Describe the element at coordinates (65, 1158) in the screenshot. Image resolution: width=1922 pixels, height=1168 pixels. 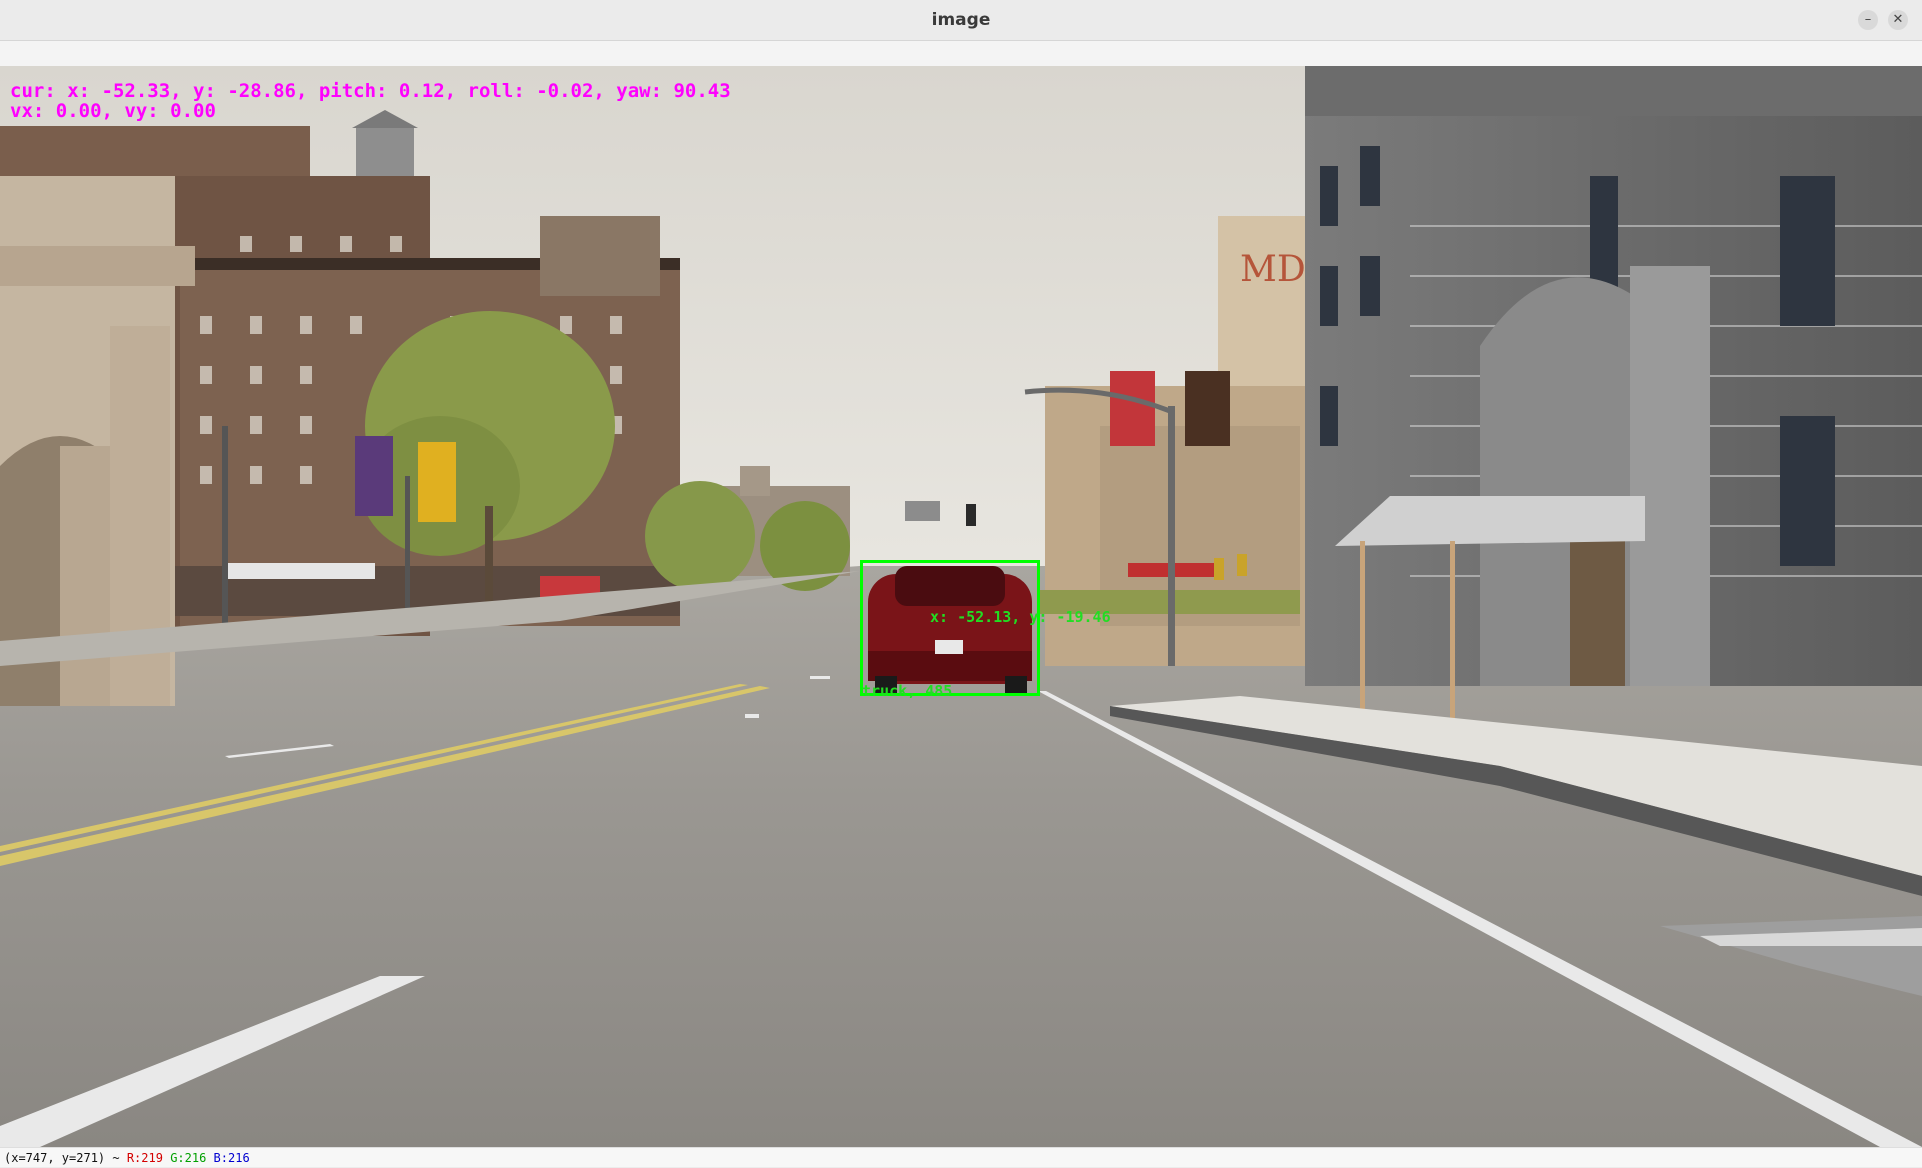
I see `status-coords: (x=747, y=271) ~` at that location.